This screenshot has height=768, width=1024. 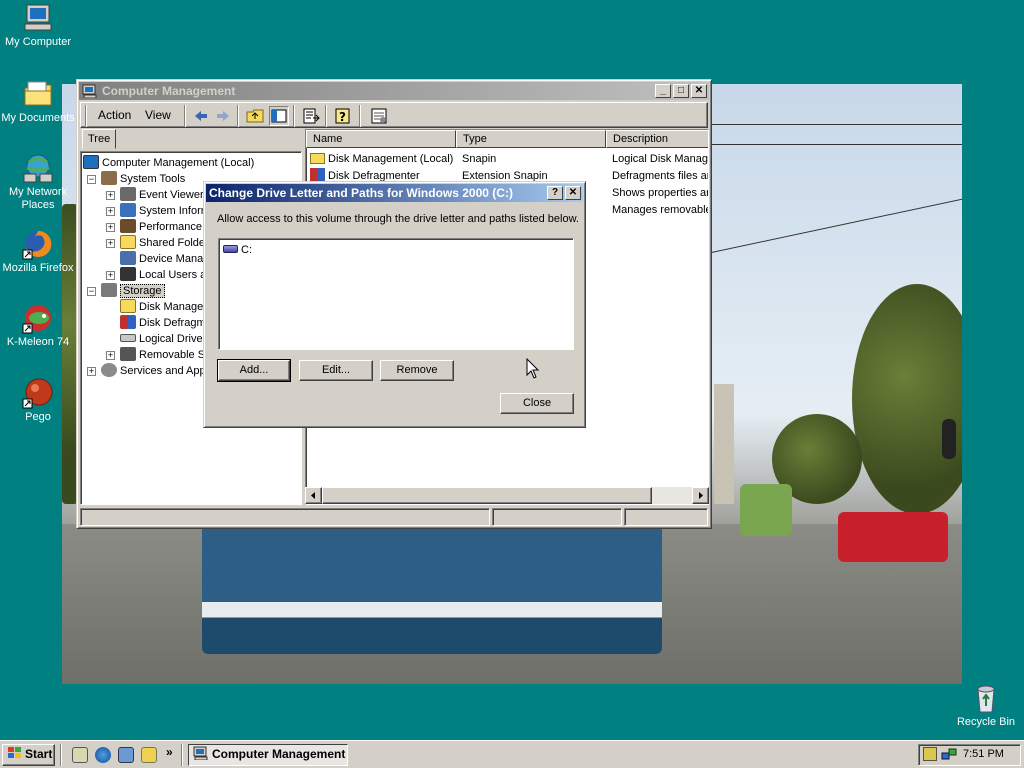 What do you see at coordinates (99, 139) in the screenshot?
I see `tab-tree: Tree` at bounding box center [99, 139].